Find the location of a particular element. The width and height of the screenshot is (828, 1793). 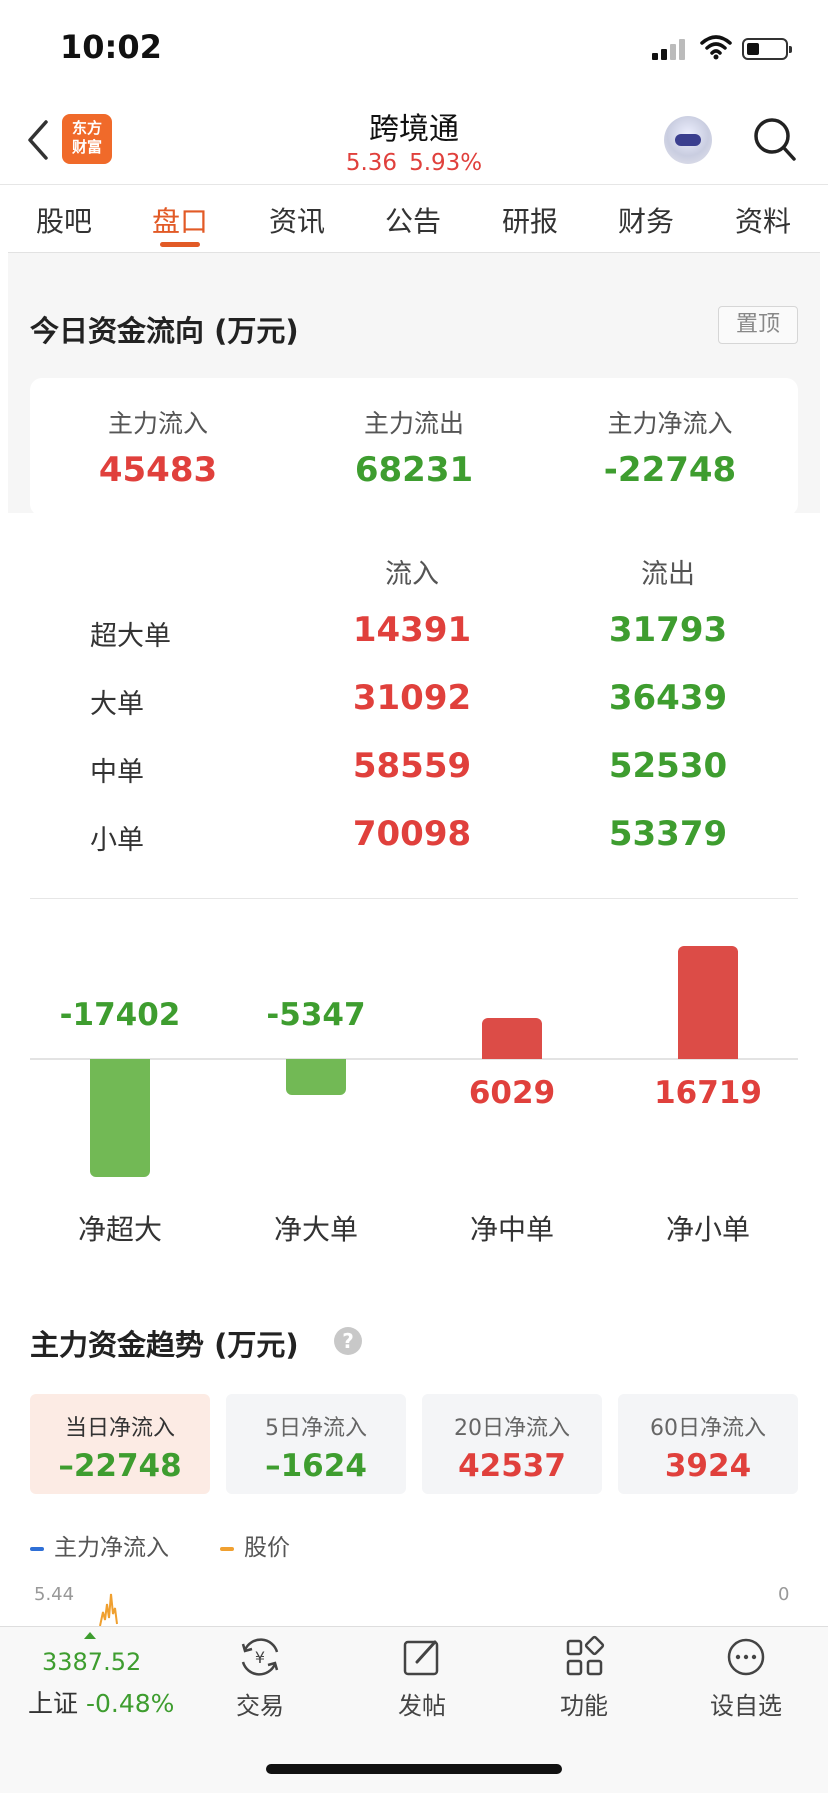

battery-icon is located at coordinates (767, 49).